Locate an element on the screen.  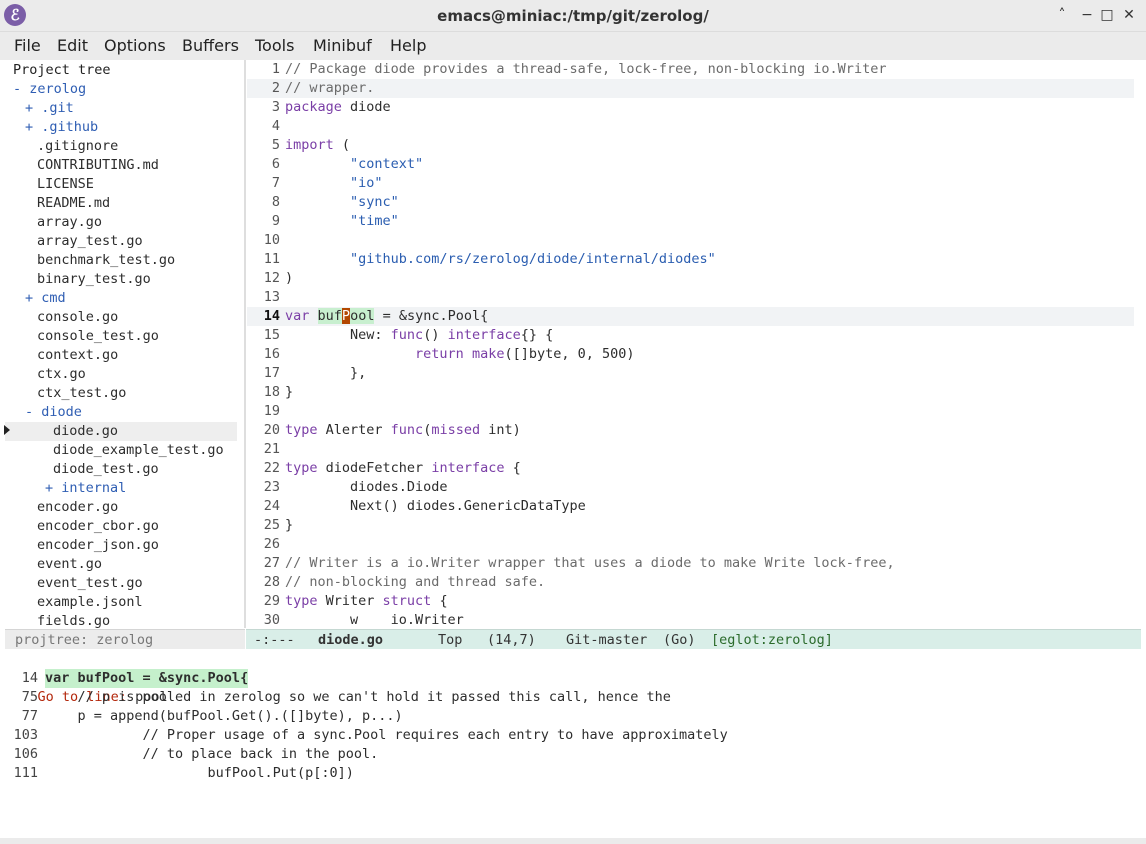
code-line: 4 is located at coordinates (690, 126).